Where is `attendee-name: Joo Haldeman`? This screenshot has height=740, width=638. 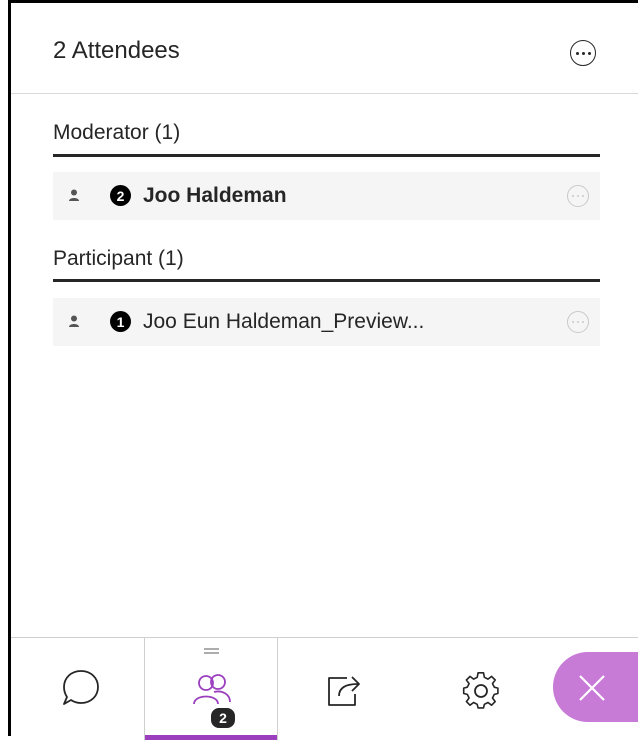 attendee-name: Joo Haldeman is located at coordinates (215, 195).